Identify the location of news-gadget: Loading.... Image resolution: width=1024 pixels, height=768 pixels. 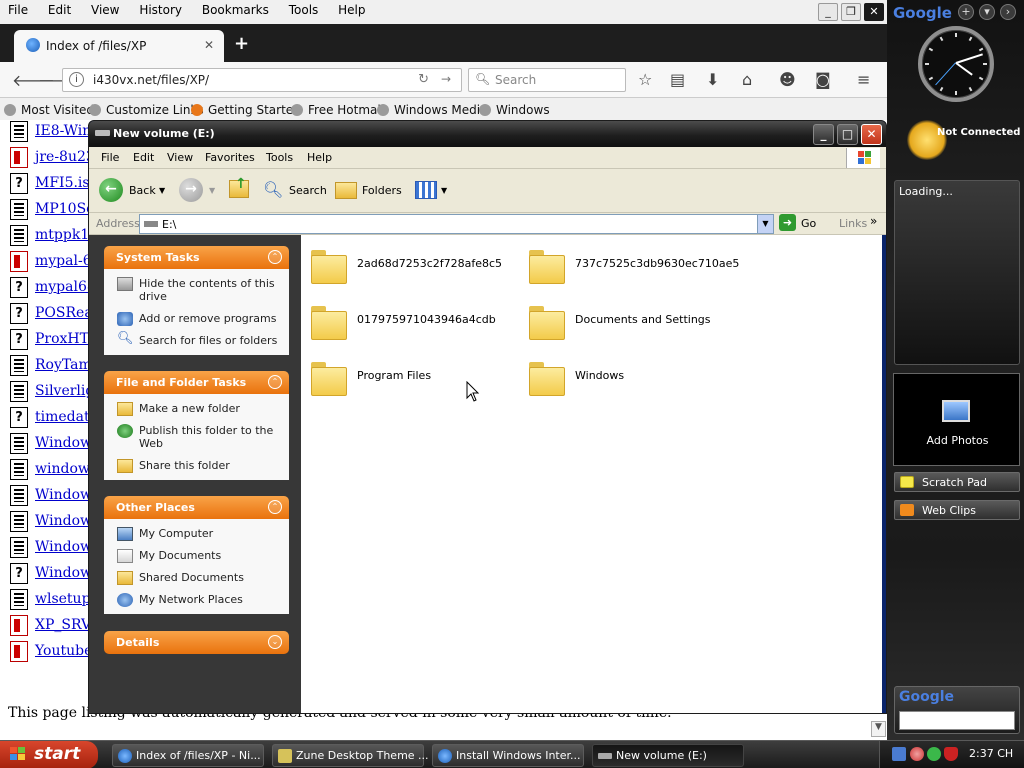
(957, 272).